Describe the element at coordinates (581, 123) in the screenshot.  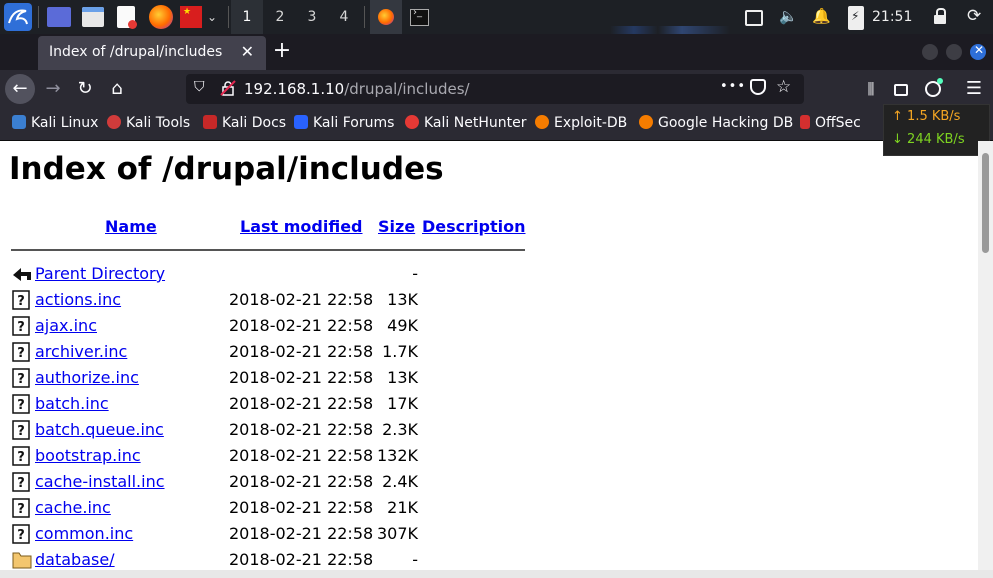
I see `bookmark-exploit-db: Exploit-DB` at that location.